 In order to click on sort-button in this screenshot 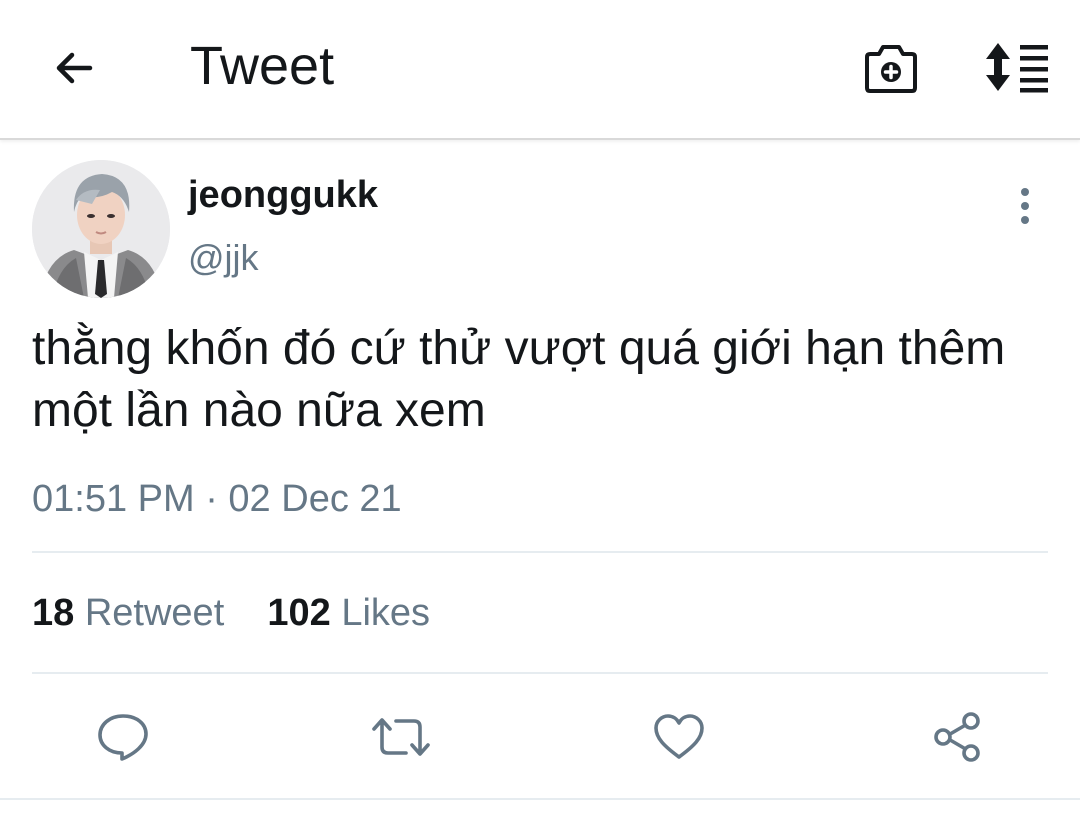, I will do `click(1017, 67)`.